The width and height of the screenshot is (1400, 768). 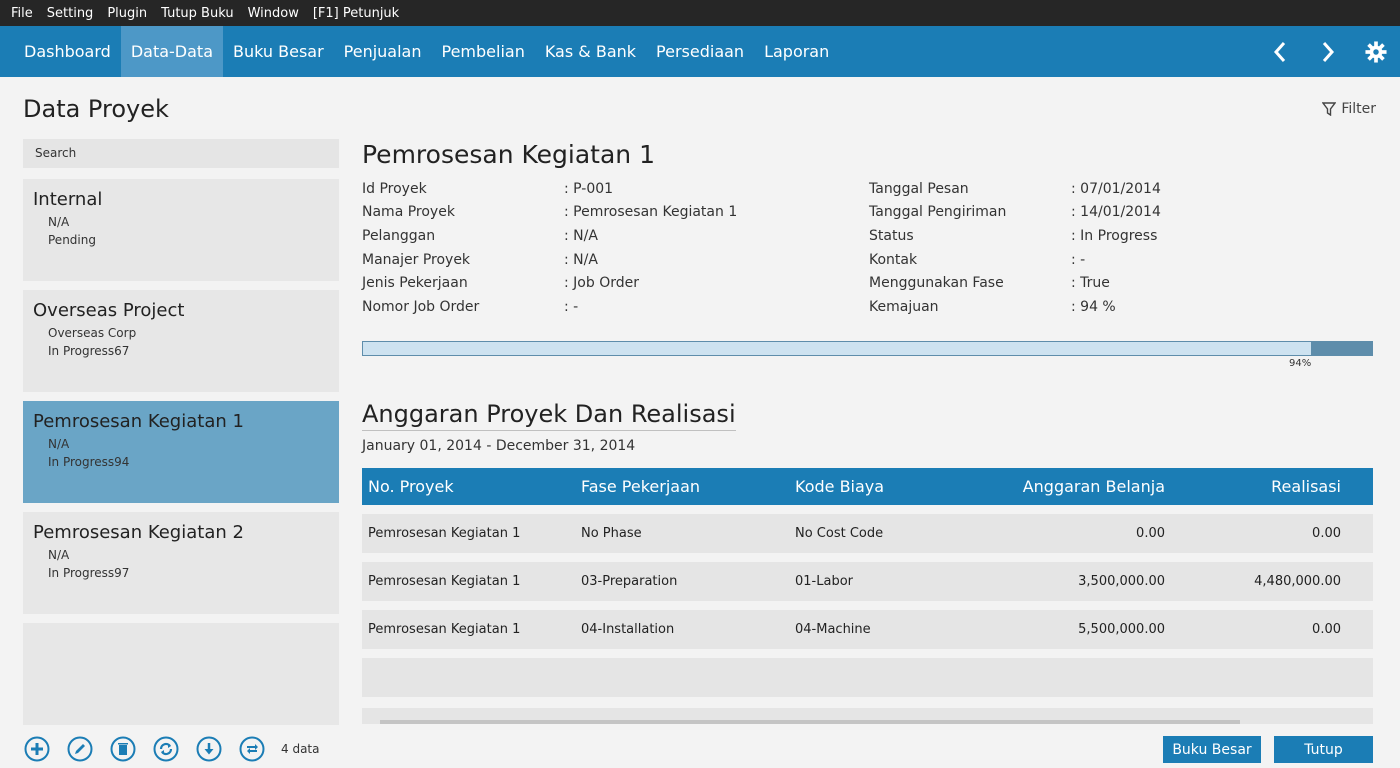 What do you see at coordinates (278, 51) in the screenshot?
I see `nav-buku-besar: Buku Besar` at bounding box center [278, 51].